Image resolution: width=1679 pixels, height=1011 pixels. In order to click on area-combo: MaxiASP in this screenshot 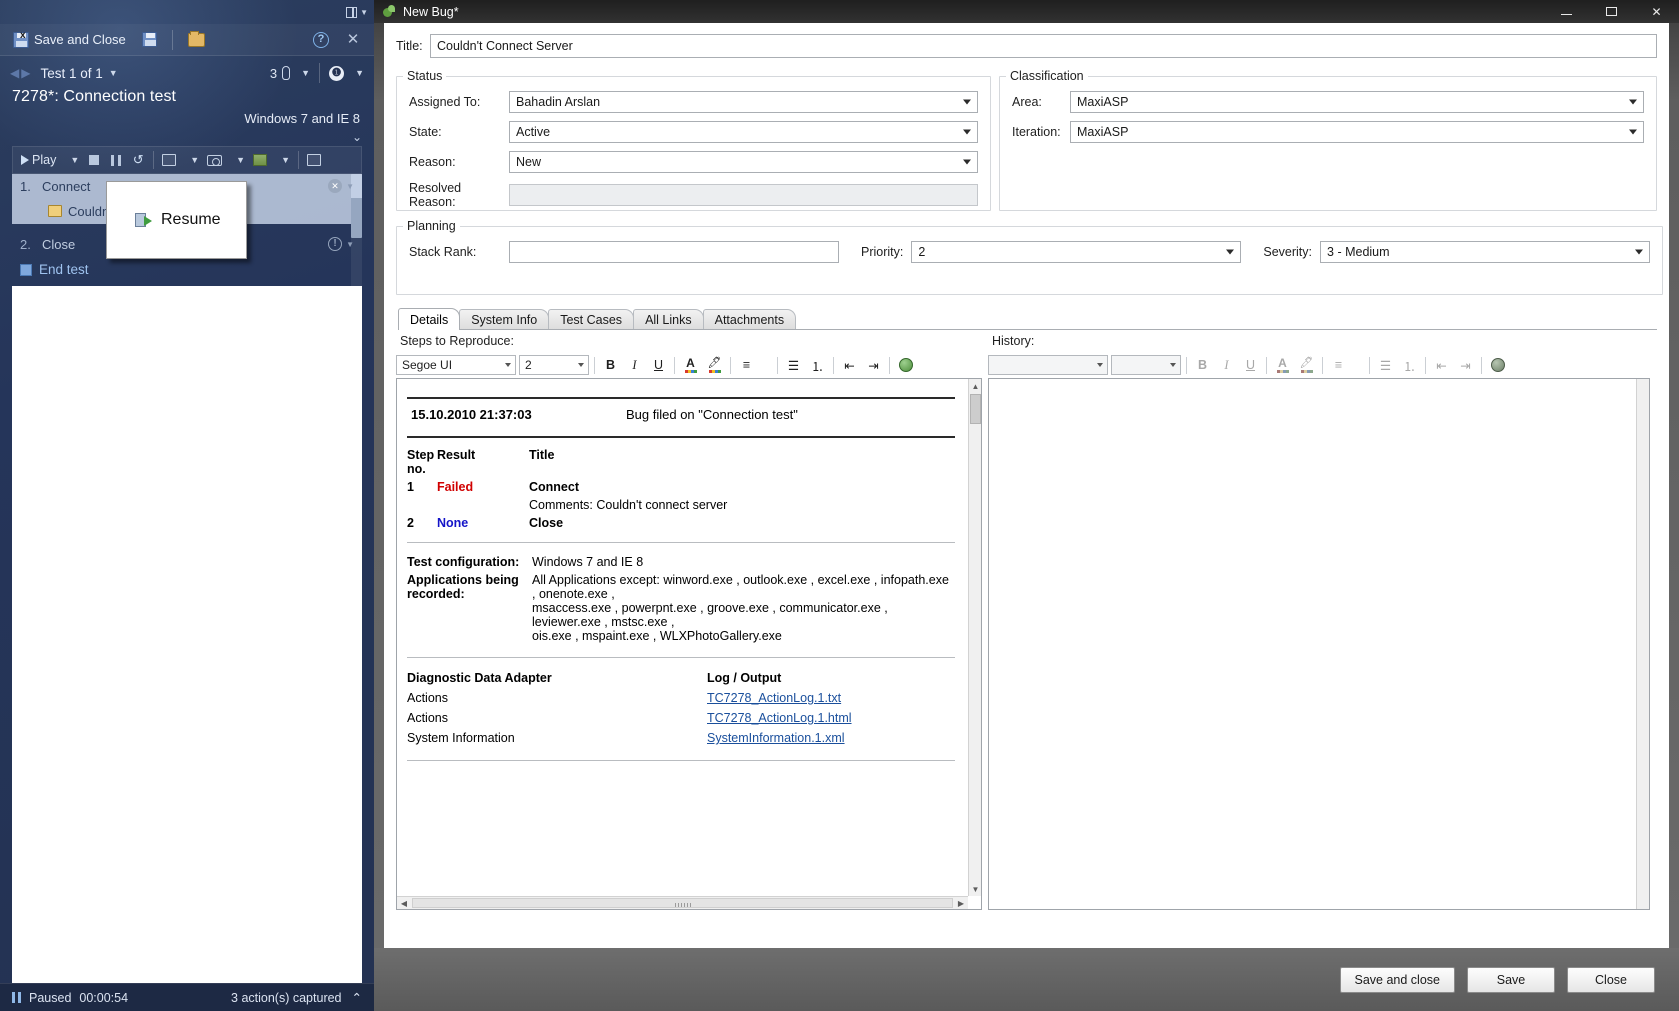, I will do `click(1357, 102)`.